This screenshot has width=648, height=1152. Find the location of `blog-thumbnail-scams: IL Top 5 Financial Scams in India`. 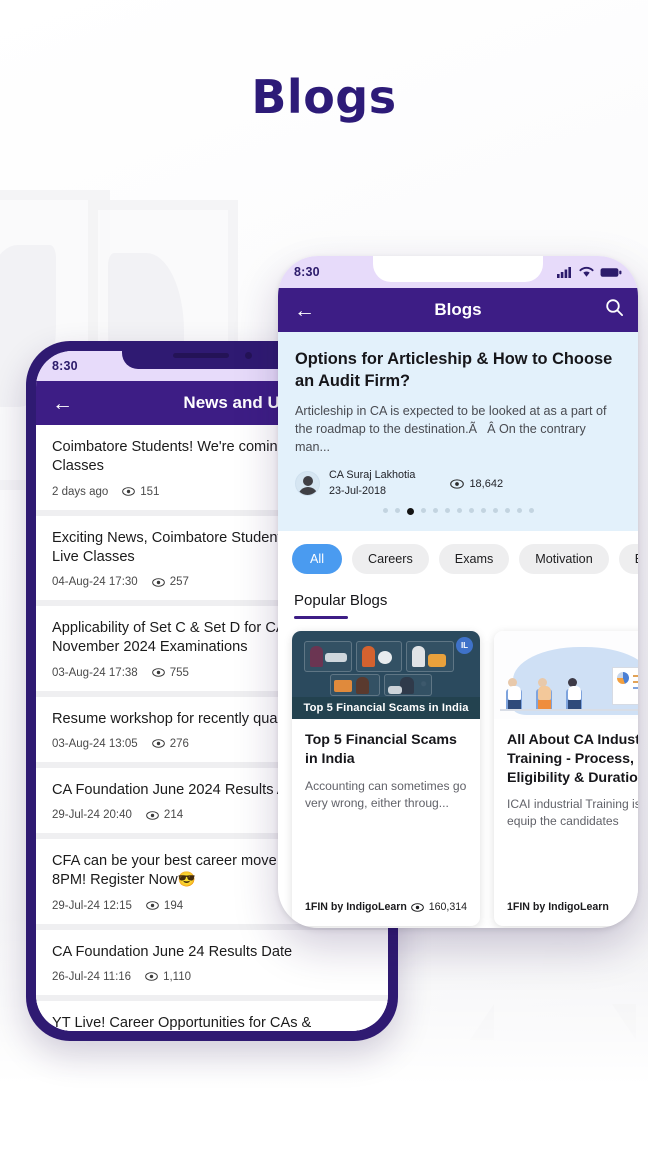

blog-thumbnail-scams: IL Top 5 Financial Scams in India is located at coordinates (386, 675).